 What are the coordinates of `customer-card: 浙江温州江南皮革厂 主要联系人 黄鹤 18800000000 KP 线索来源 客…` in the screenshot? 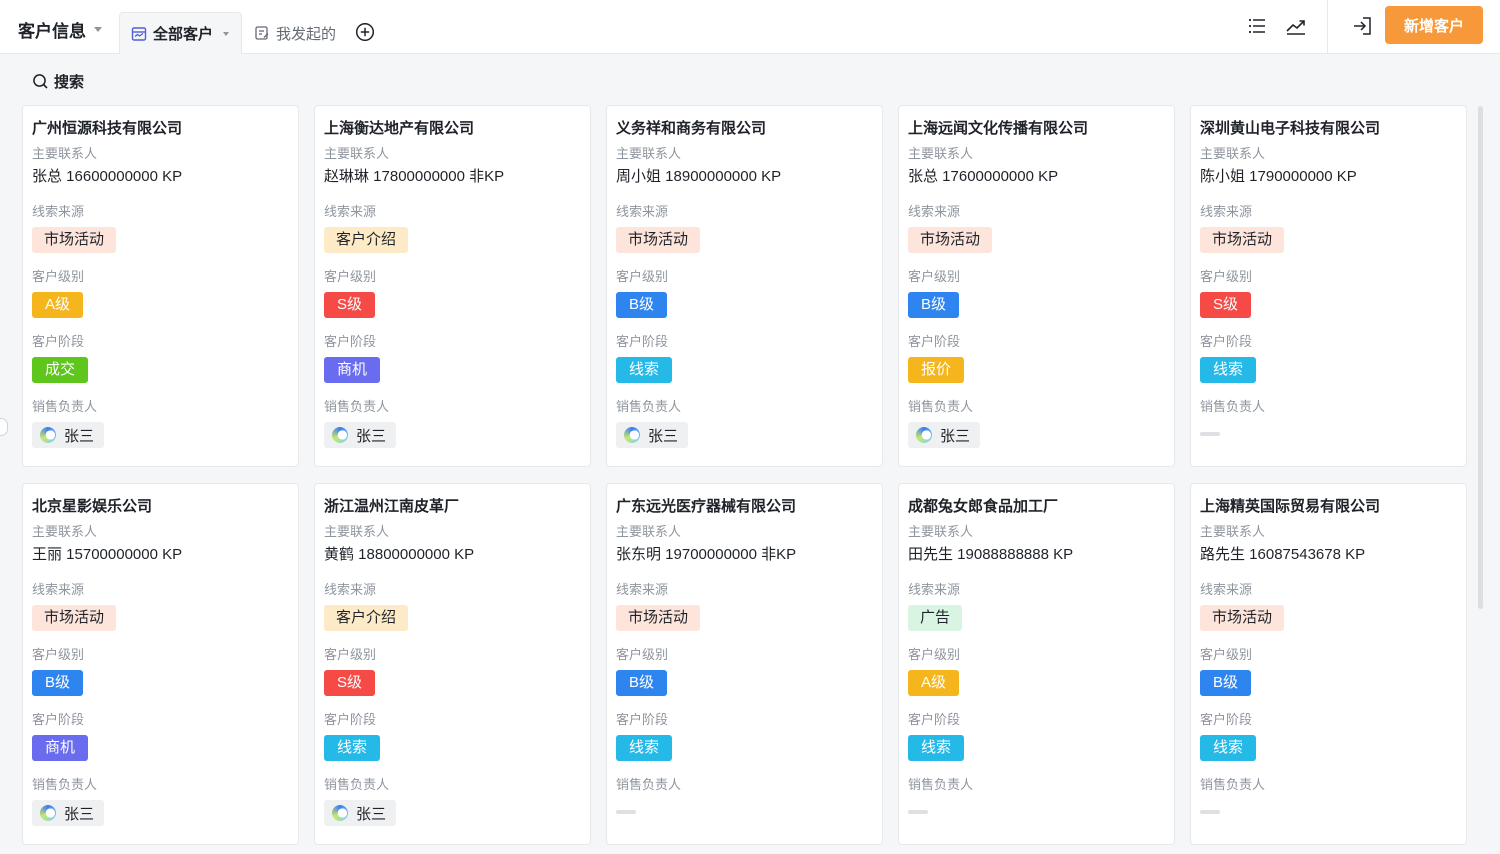 It's located at (452, 664).